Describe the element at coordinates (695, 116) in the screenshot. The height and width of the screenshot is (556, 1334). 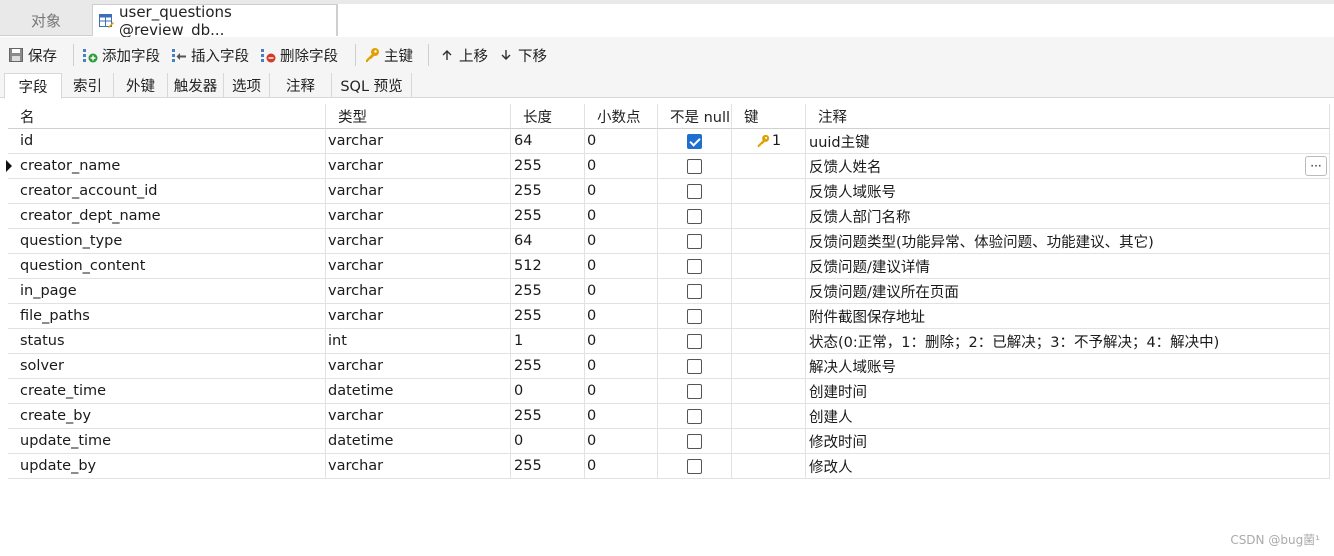
I see `column-header-not-null: 不是 null` at that location.